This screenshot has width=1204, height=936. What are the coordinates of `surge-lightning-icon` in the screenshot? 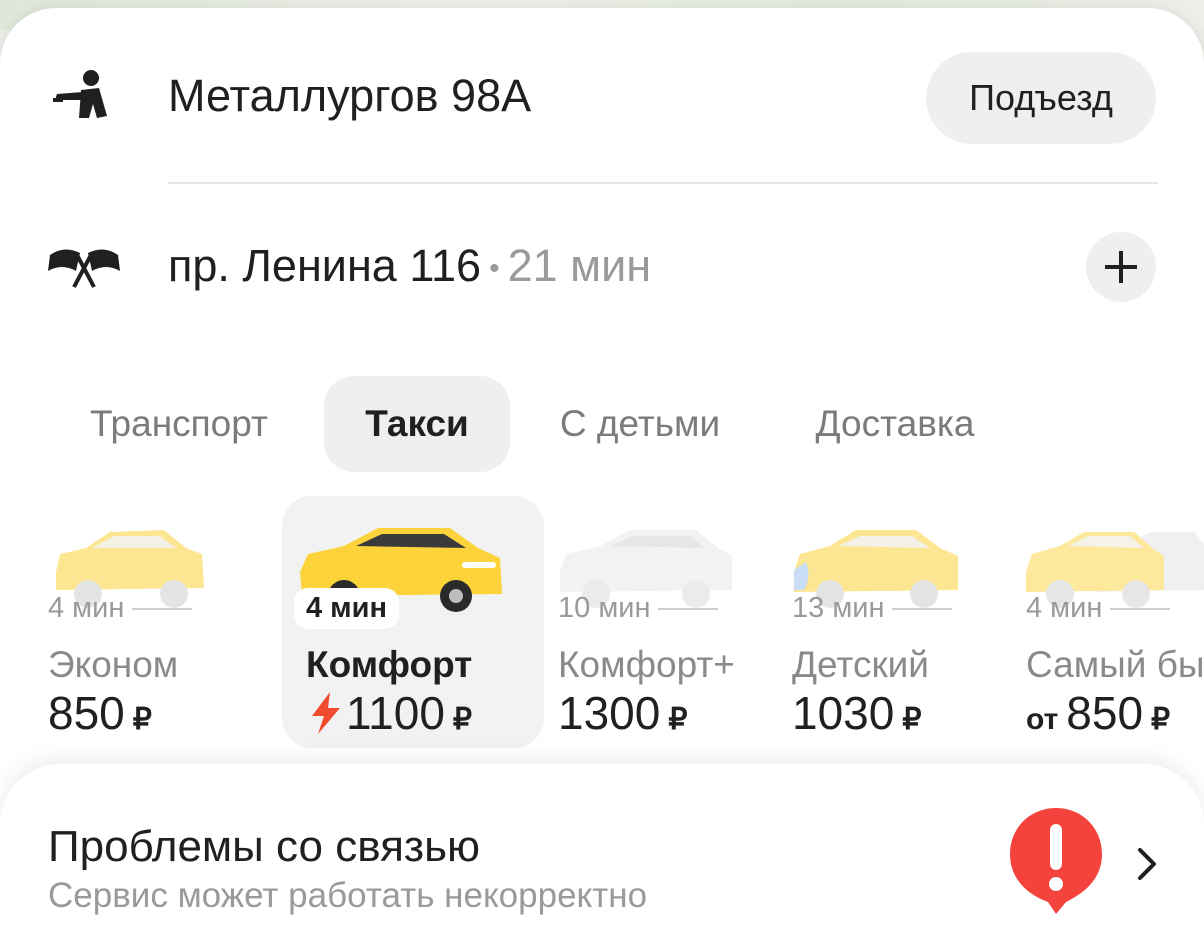 It's located at (326, 713).